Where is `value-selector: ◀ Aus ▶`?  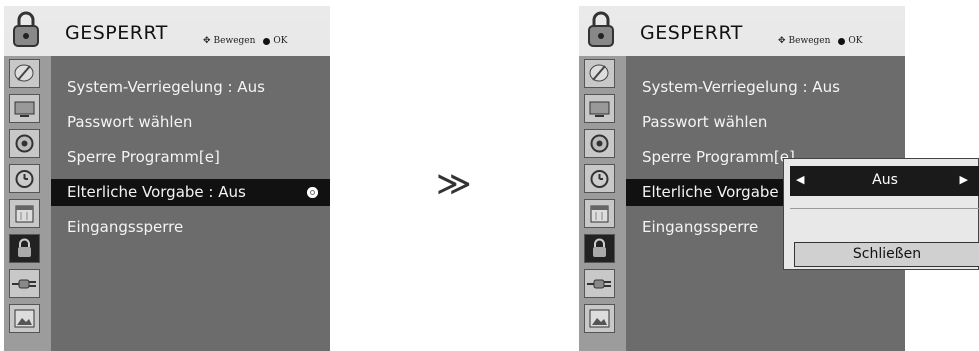 value-selector: ◀ Aus ▶ is located at coordinates (884, 181).